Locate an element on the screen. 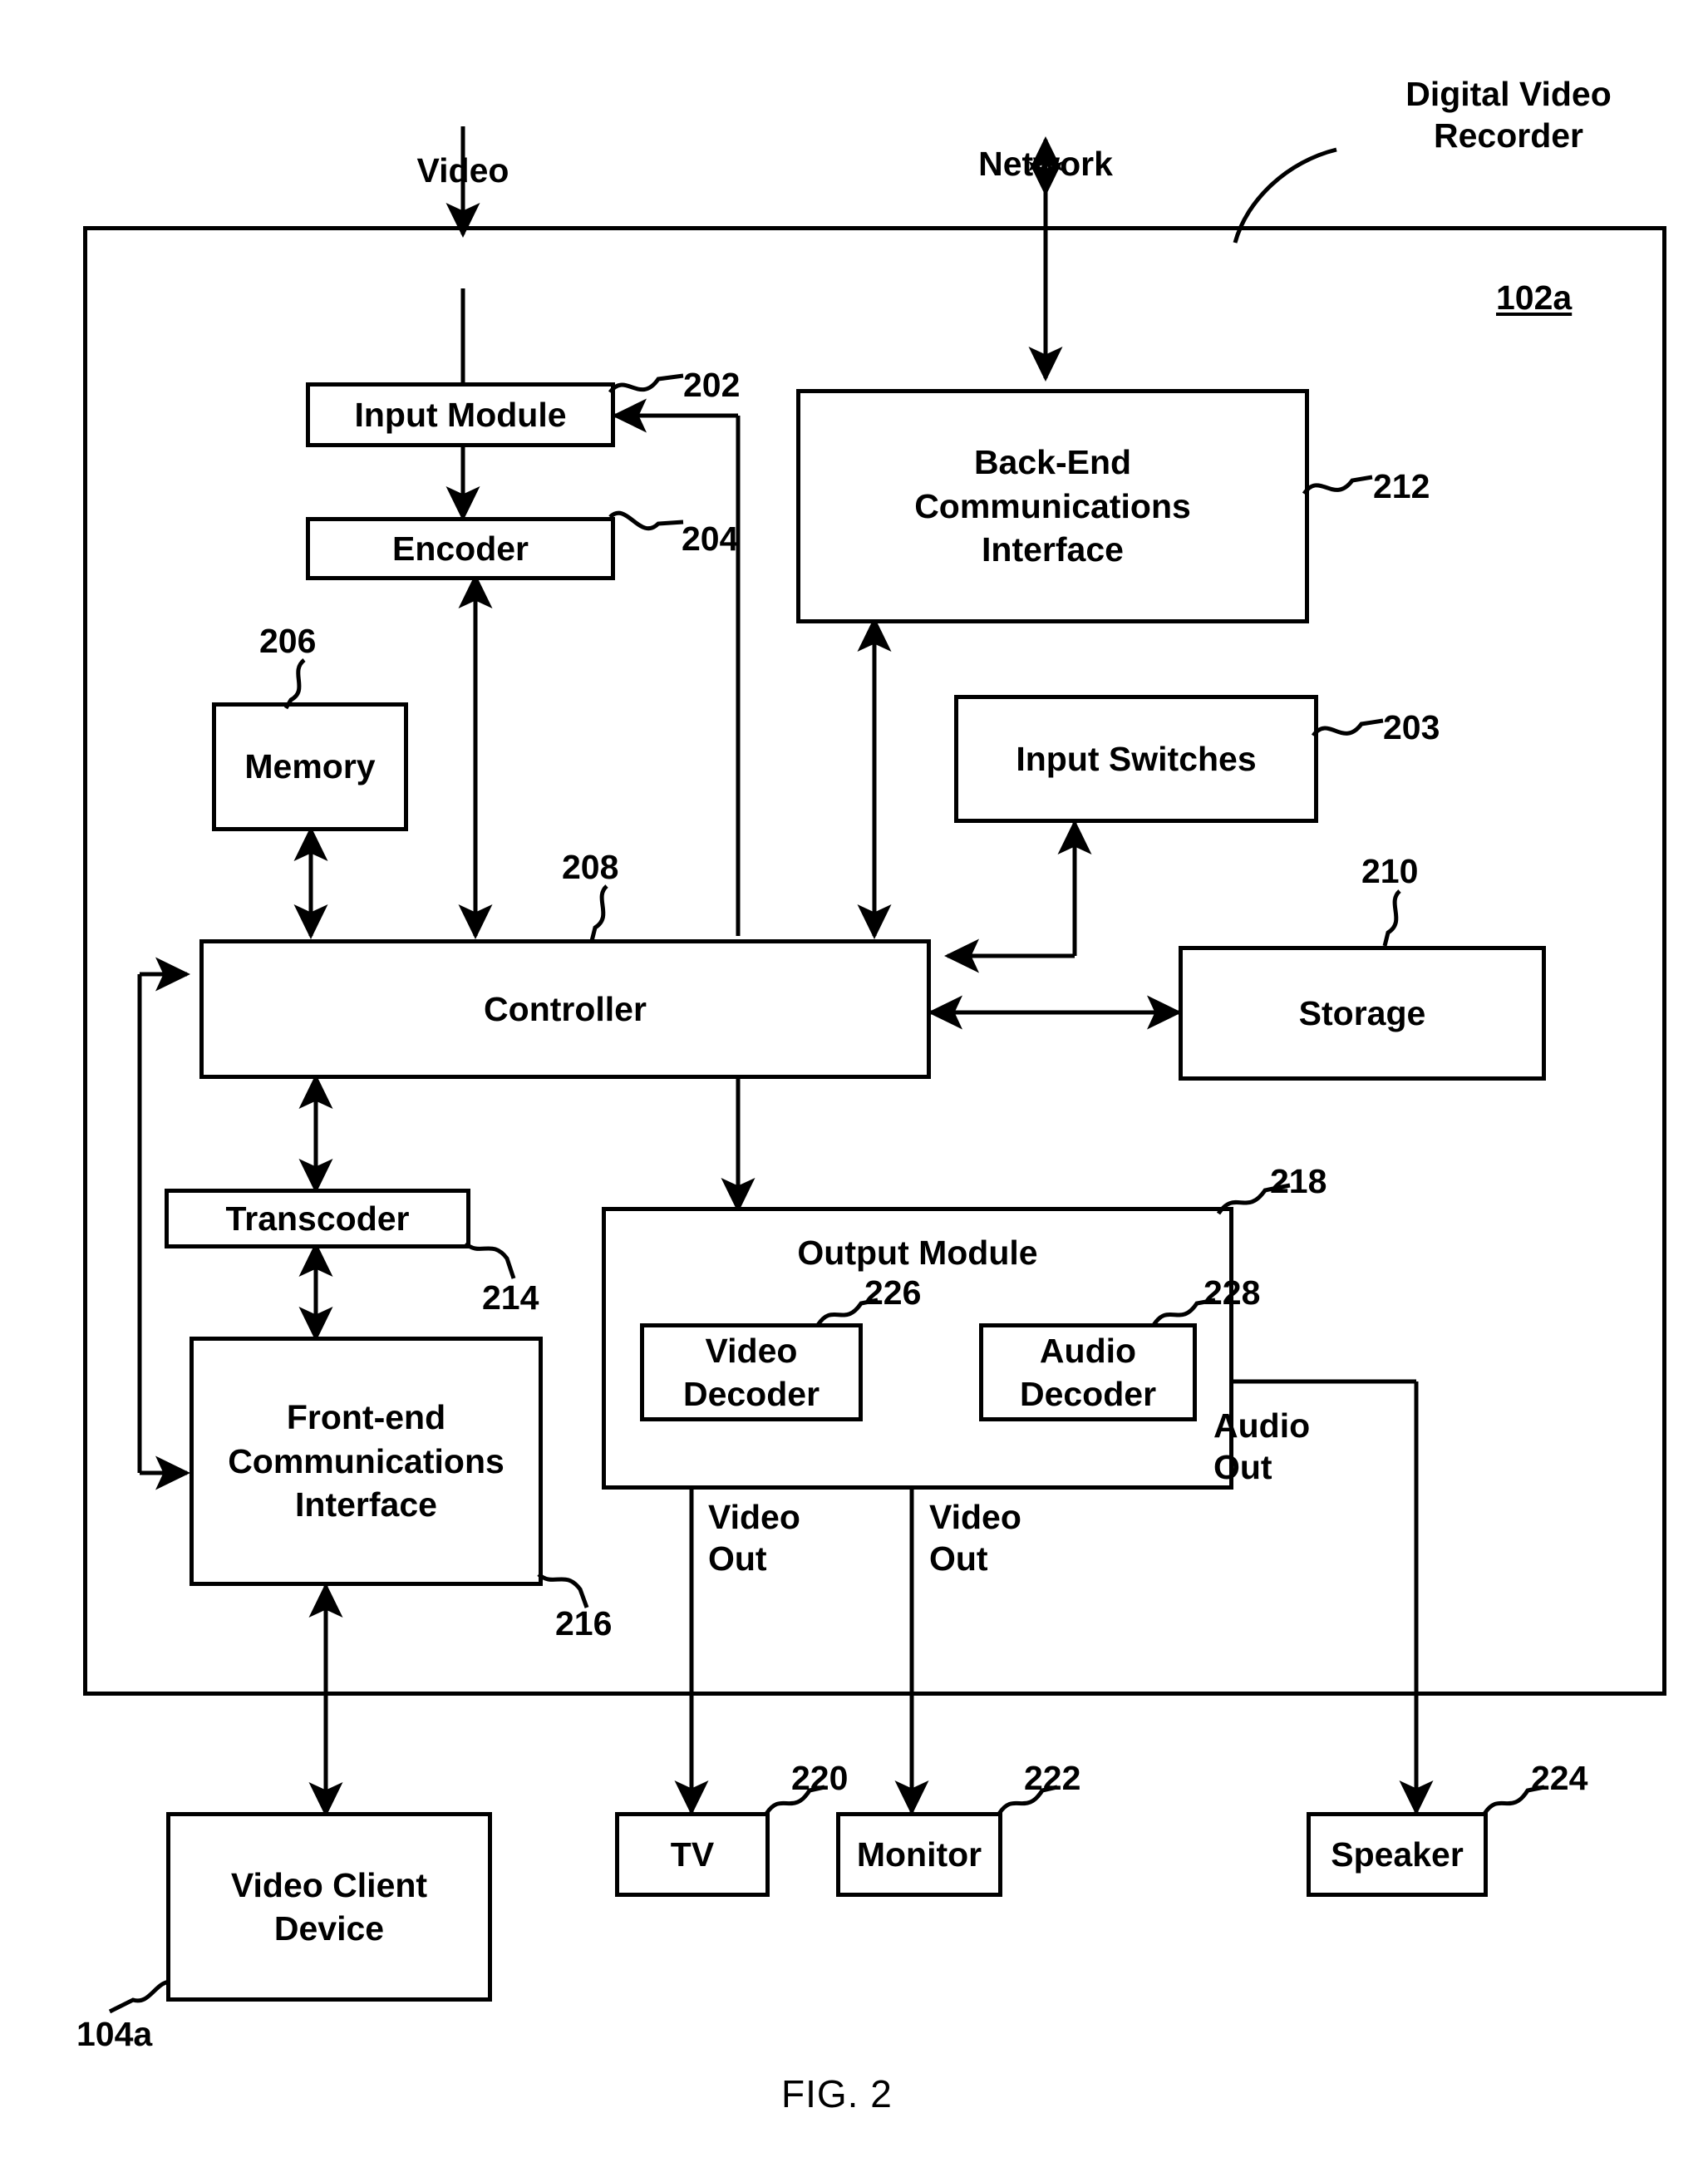  signal-label-video-out-1: Video Out is located at coordinates (754, 1538).